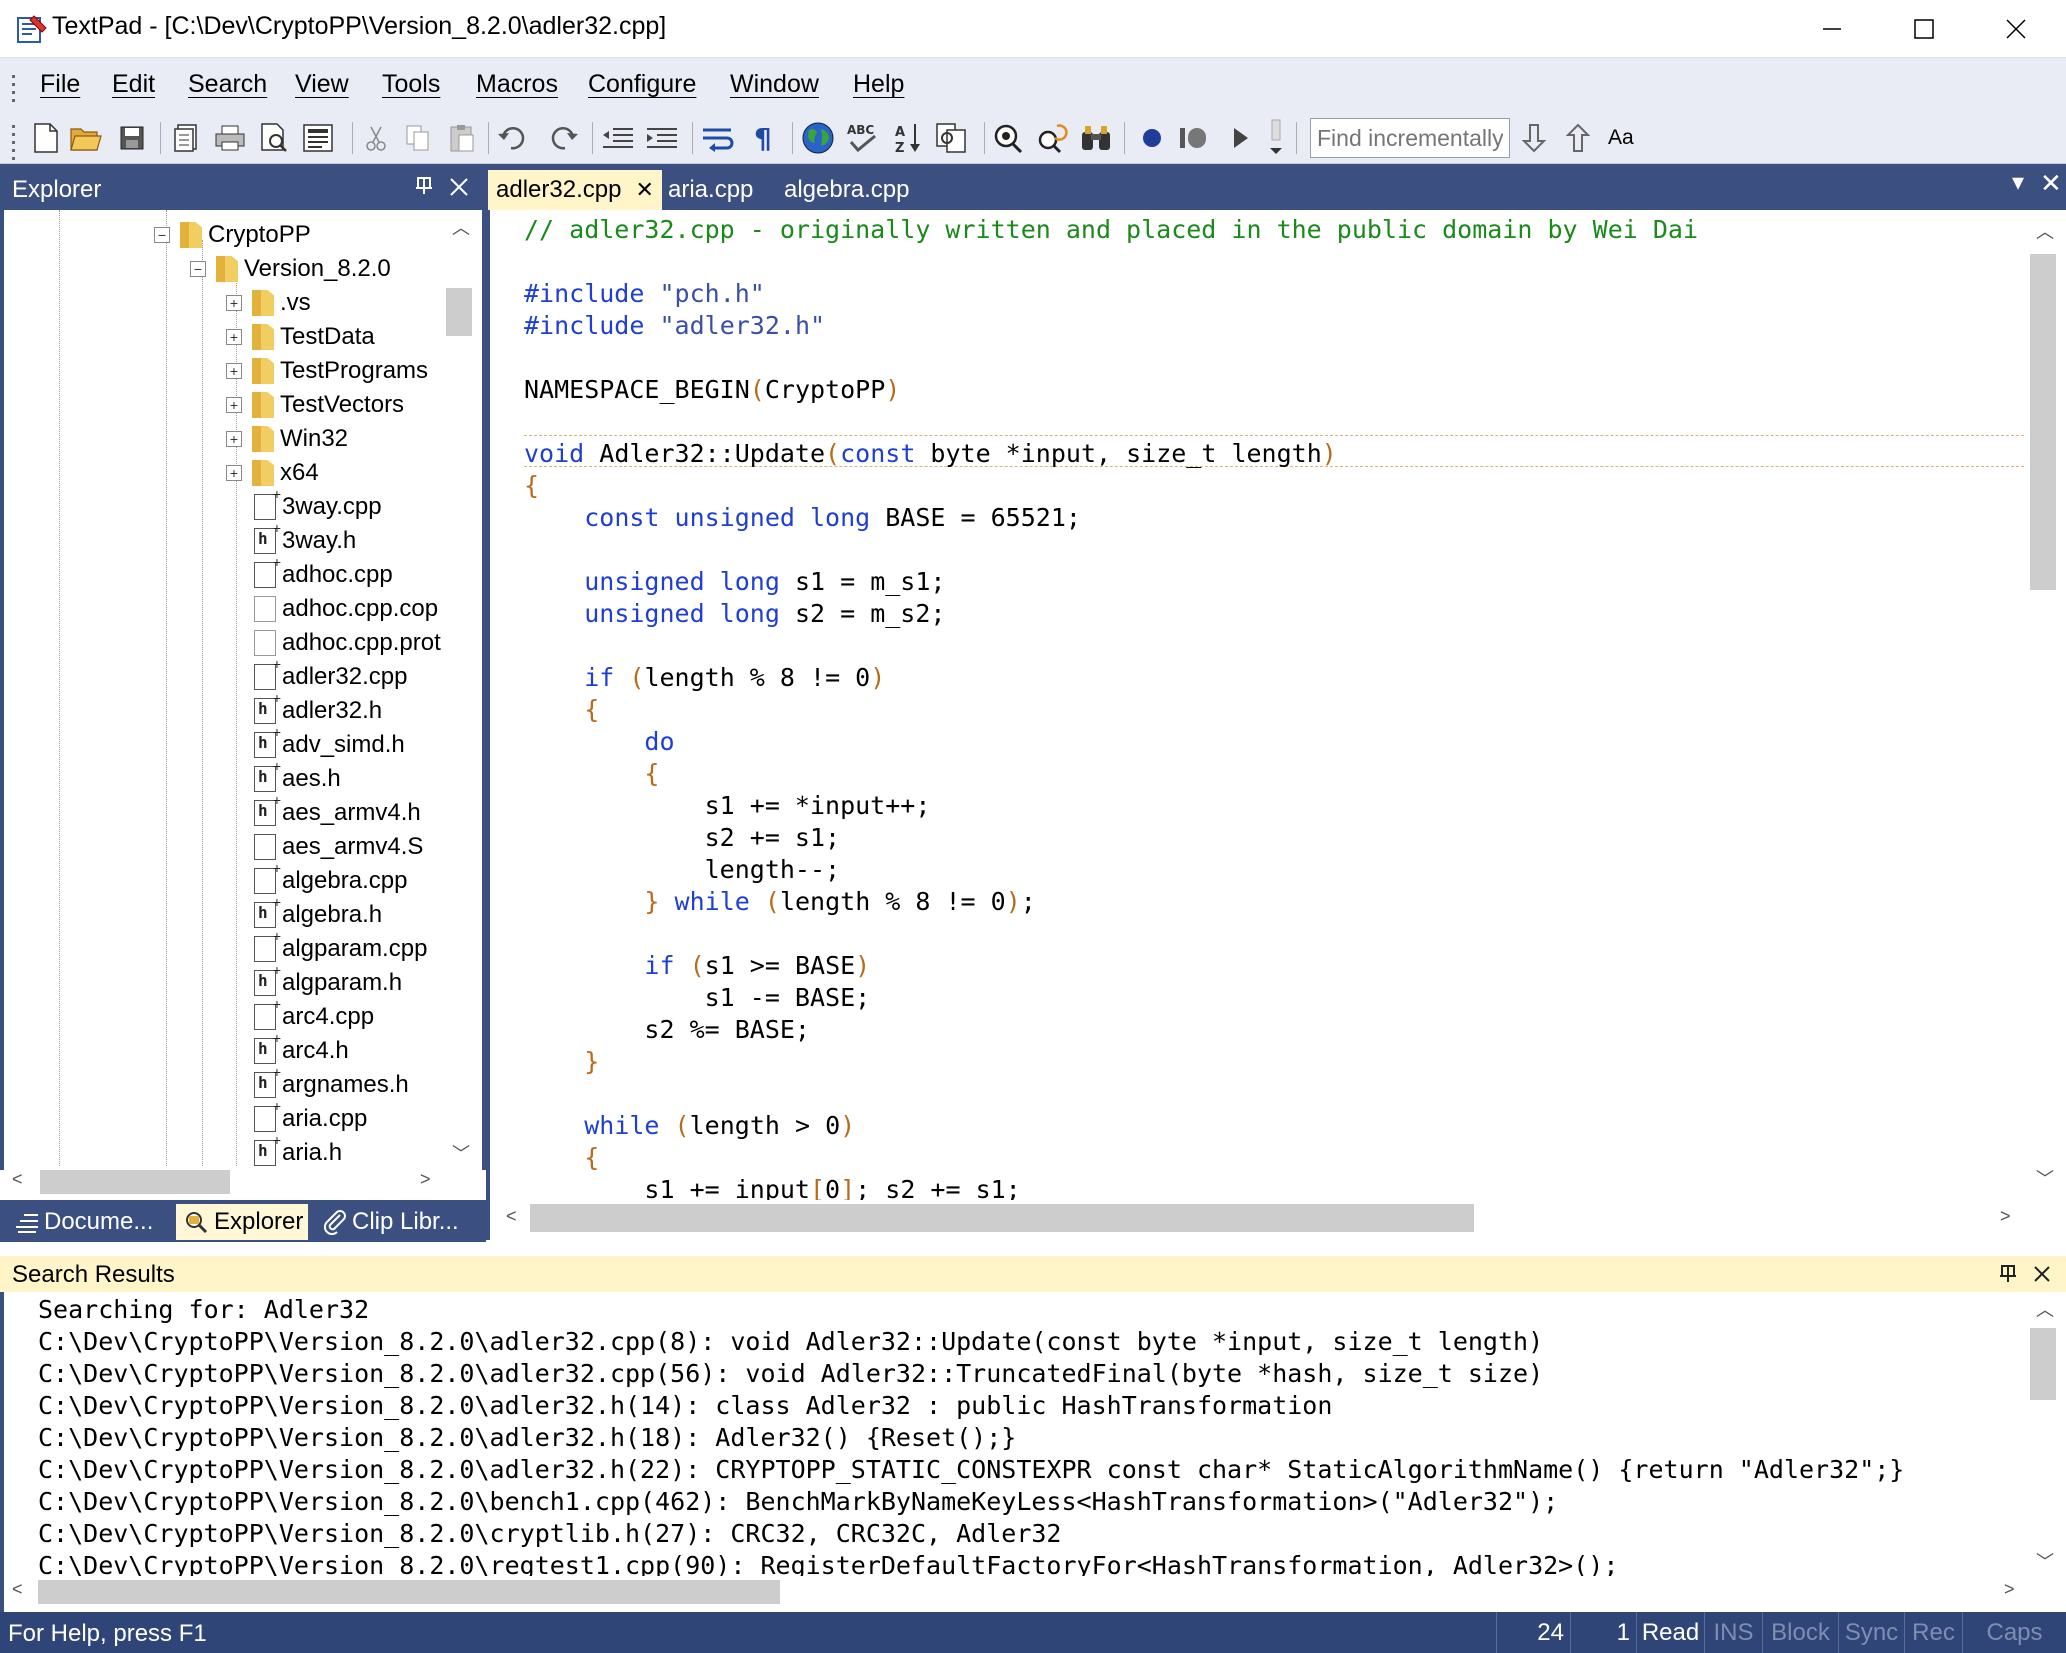  I want to click on tree-item: aes.h, so click(297, 777).